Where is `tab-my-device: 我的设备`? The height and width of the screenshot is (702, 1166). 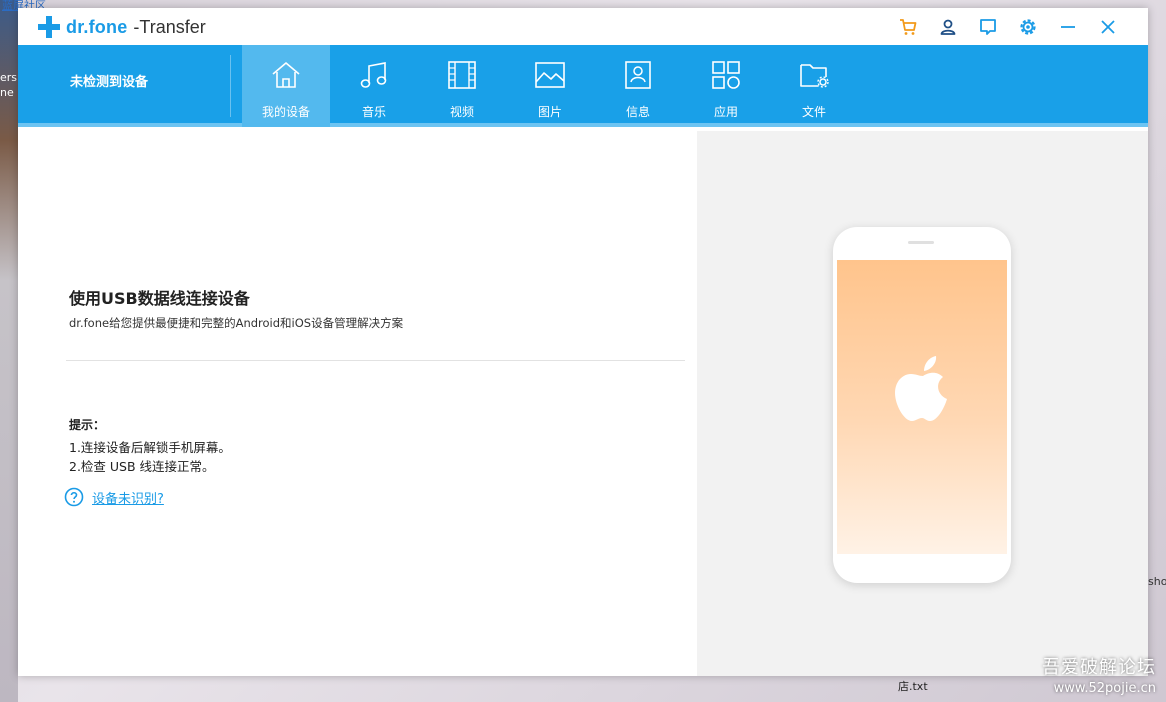
tab-my-device: 我的设备 is located at coordinates (286, 86).